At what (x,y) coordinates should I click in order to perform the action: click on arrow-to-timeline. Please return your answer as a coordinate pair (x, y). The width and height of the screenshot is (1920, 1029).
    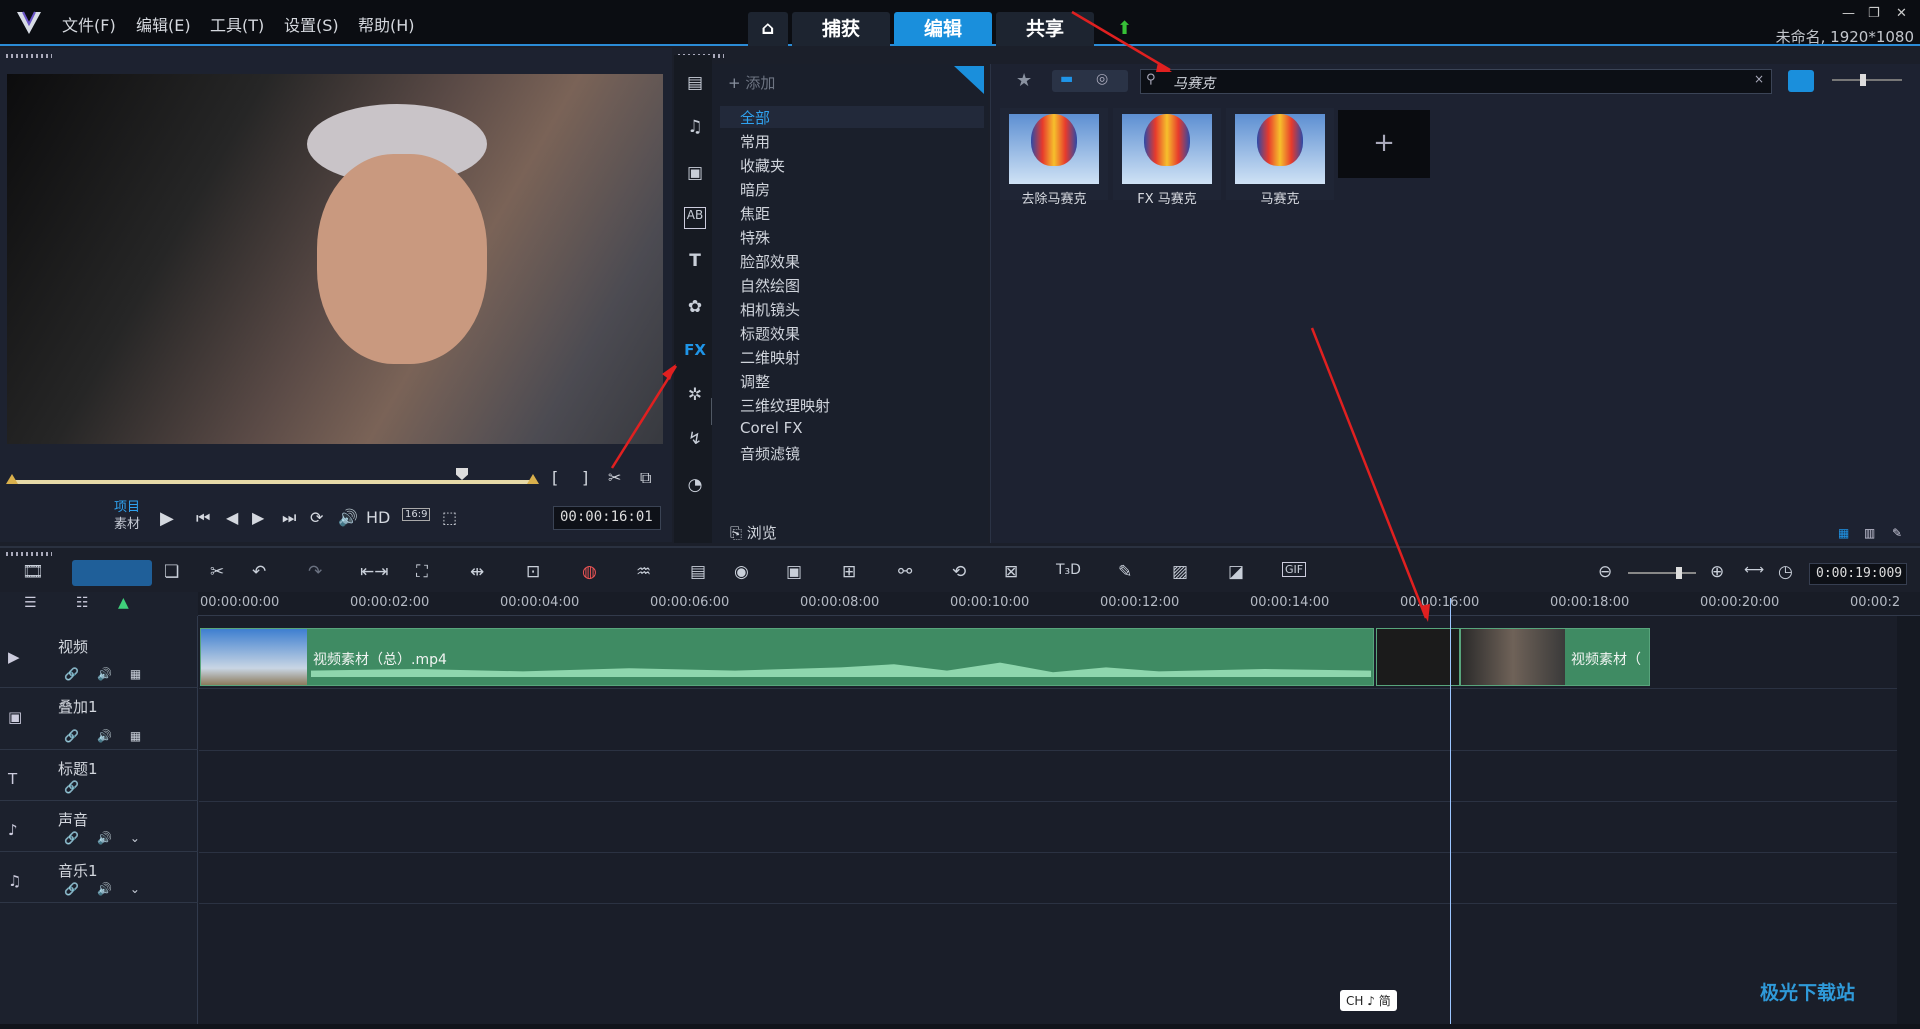
    Looking at the image, I should click on (1369, 473).